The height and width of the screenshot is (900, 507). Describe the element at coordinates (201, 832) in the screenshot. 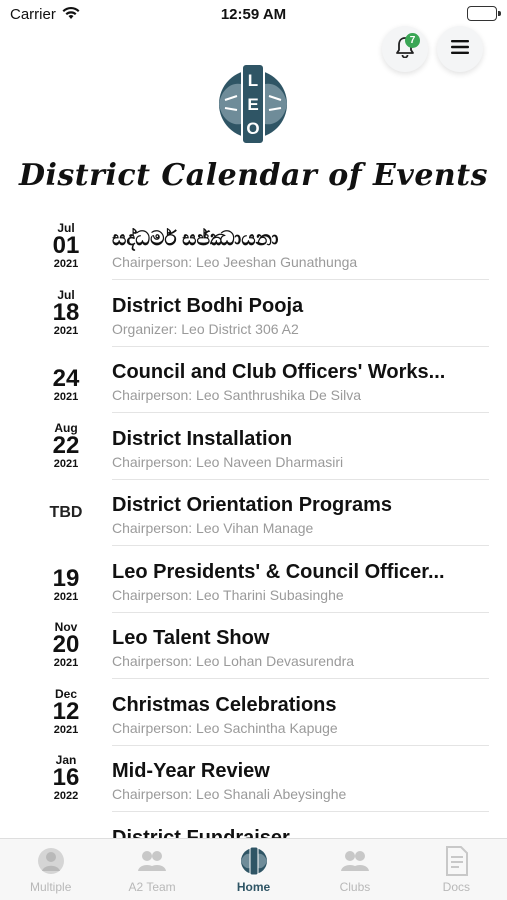

I see `event-title: District Fundraiser` at that location.